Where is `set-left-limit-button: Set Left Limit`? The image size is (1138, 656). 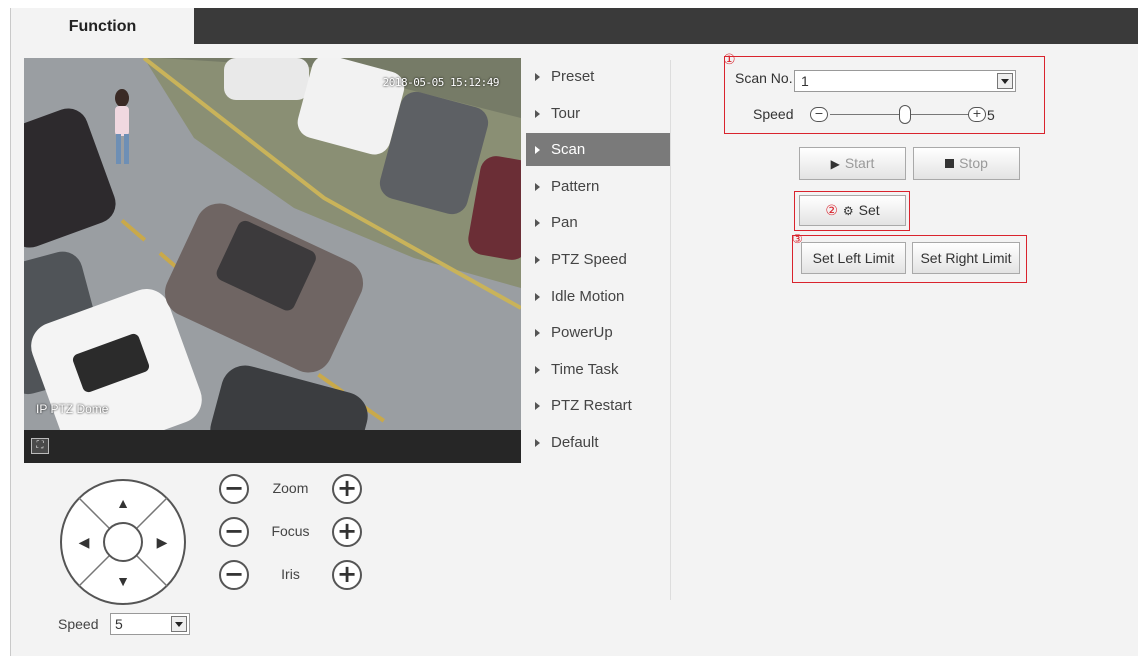 set-left-limit-button: Set Left Limit is located at coordinates (853, 258).